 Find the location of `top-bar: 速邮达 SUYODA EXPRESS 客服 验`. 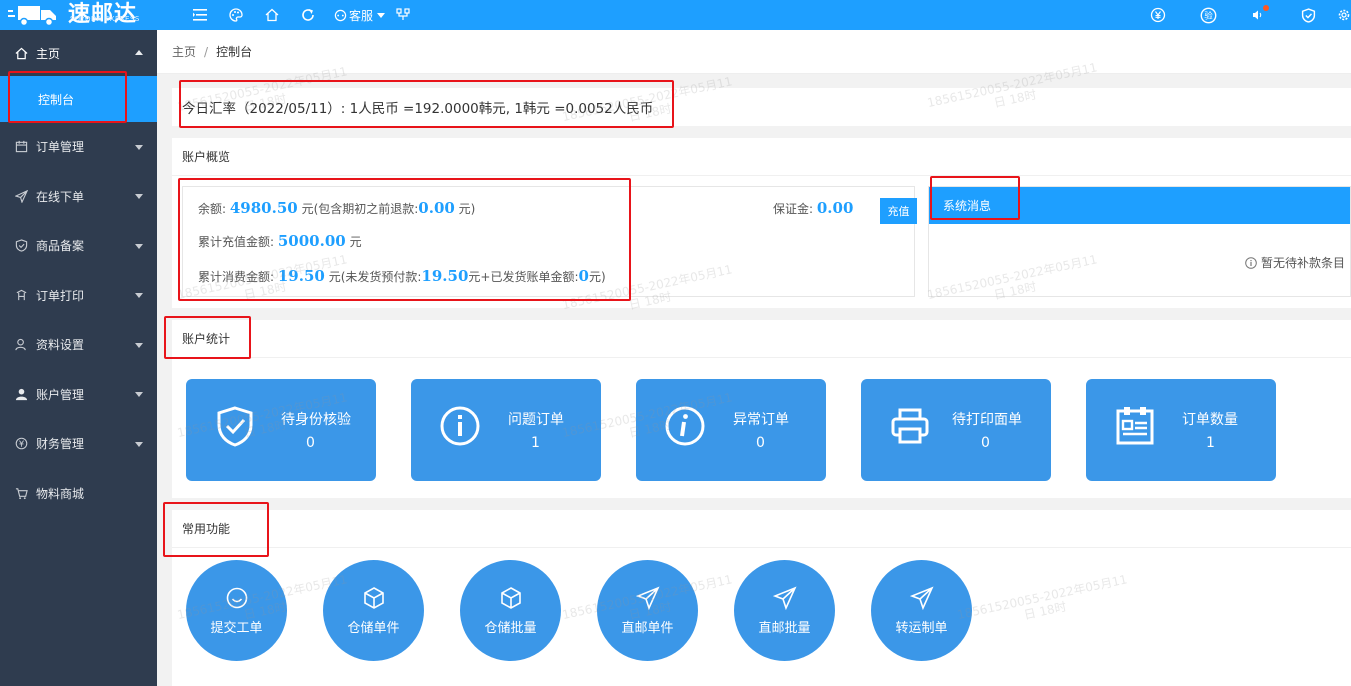

top-bar: 速邮达 SUYODA EXPRESS 客服 验 is located at coordinates (675, 15).